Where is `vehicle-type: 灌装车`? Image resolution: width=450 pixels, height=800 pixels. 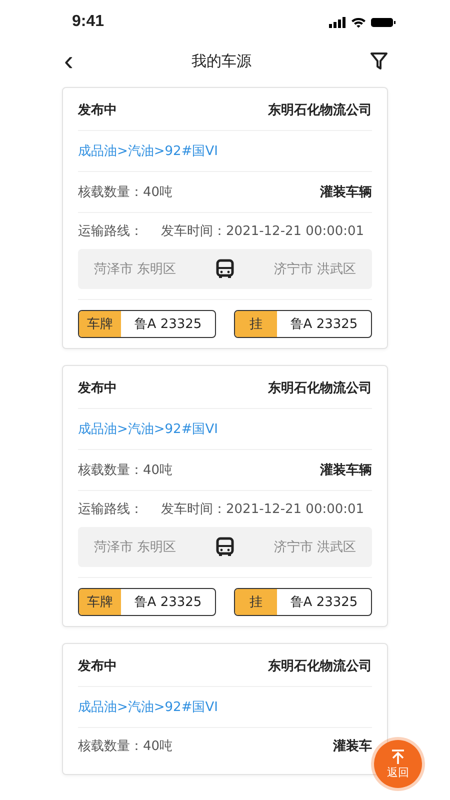
vehicle-type: 灌装车 is located at coordinates (352, 746).